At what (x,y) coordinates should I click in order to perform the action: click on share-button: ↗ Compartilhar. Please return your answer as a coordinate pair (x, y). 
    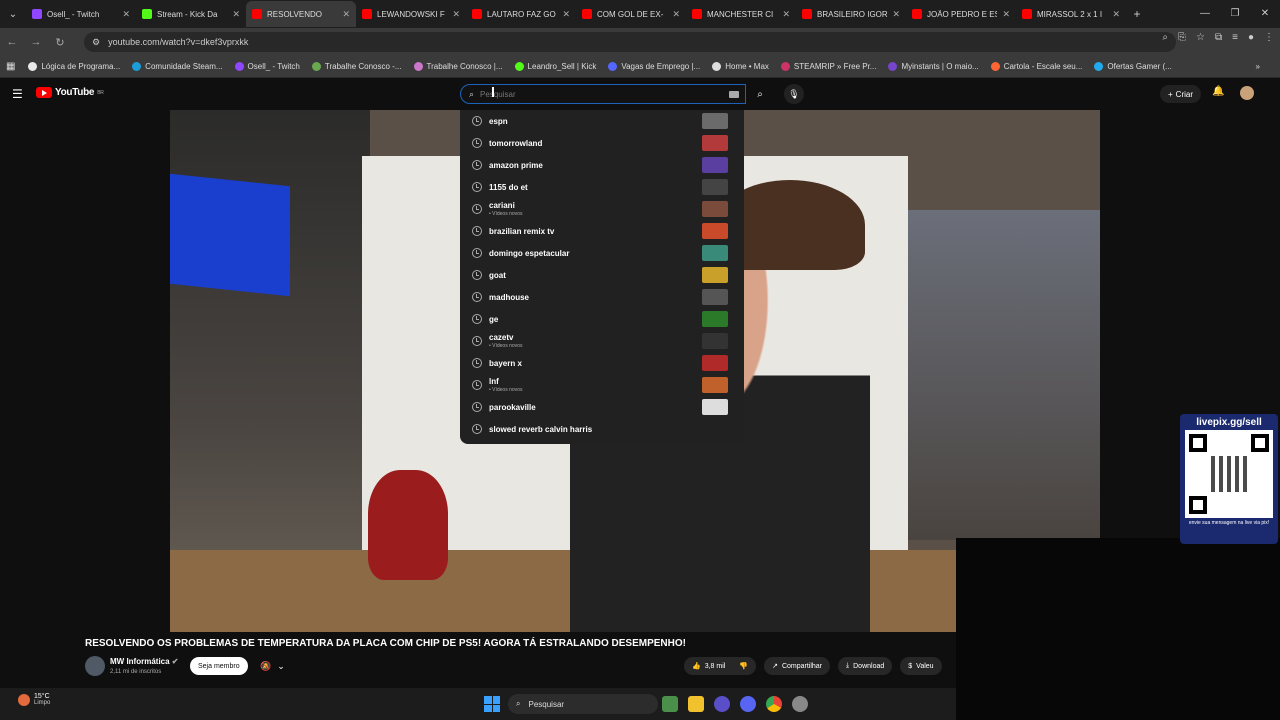
    Looking at the image, I should click on (797, 666).